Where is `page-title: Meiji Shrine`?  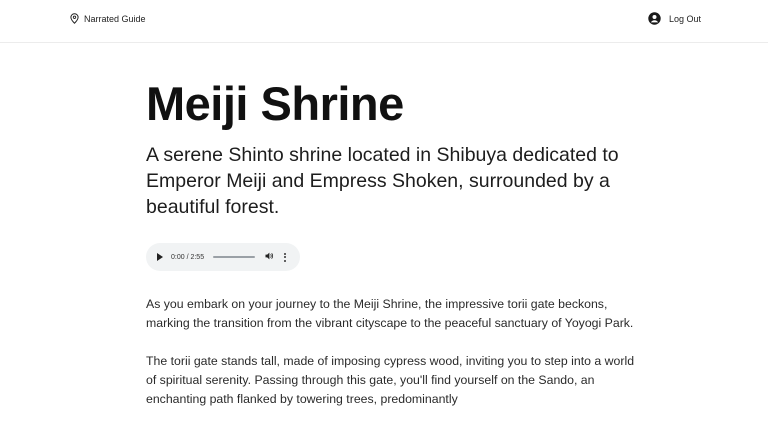
page-title: Meiji Shrine is located at coordinates (275, 103).